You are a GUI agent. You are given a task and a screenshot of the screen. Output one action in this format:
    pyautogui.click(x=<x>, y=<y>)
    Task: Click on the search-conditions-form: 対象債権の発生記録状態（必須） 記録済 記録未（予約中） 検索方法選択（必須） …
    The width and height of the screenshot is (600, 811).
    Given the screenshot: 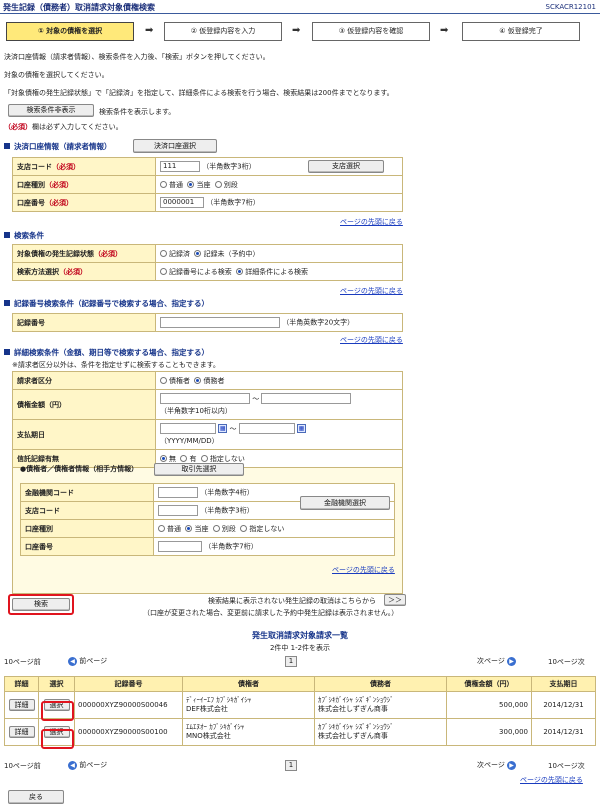 What is the action you would take?
    pyautogui.click(x=207, y=262)
    